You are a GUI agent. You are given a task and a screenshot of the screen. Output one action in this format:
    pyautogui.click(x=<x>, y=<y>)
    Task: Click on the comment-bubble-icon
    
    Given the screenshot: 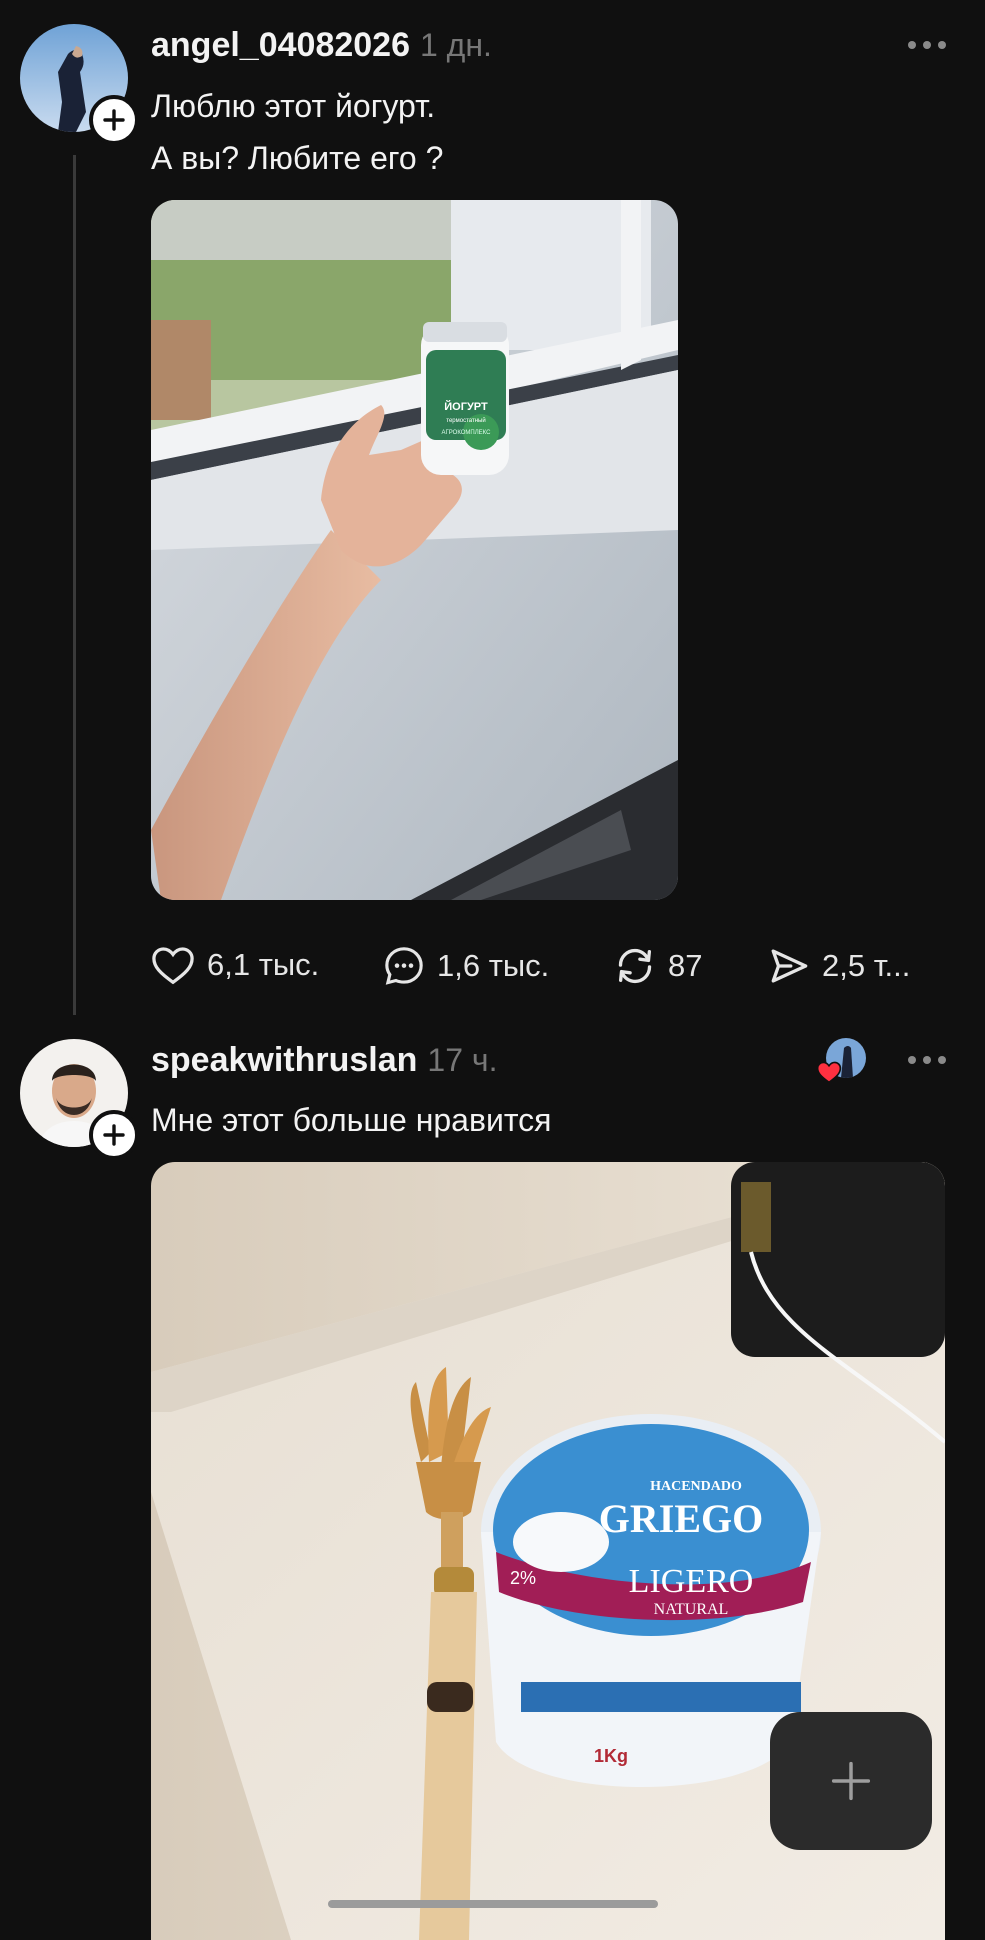 What is the action you would take?
    pyautogui.click(x=404, y=966)
    